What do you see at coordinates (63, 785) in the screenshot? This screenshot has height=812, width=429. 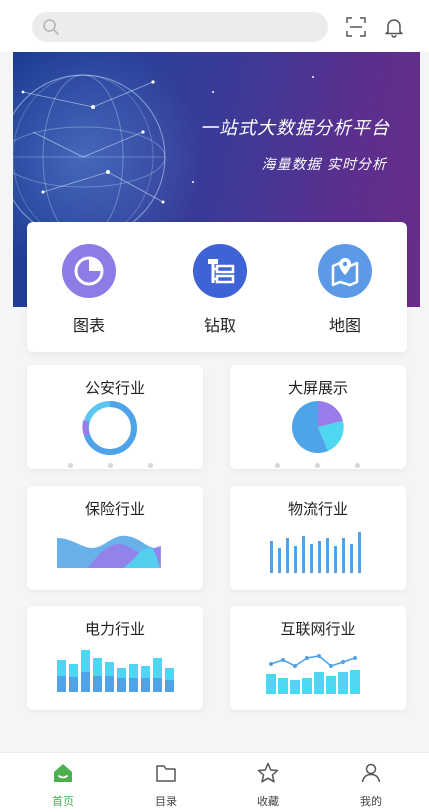 I see `tab-home: 首页` at bounding box center [63, 785].